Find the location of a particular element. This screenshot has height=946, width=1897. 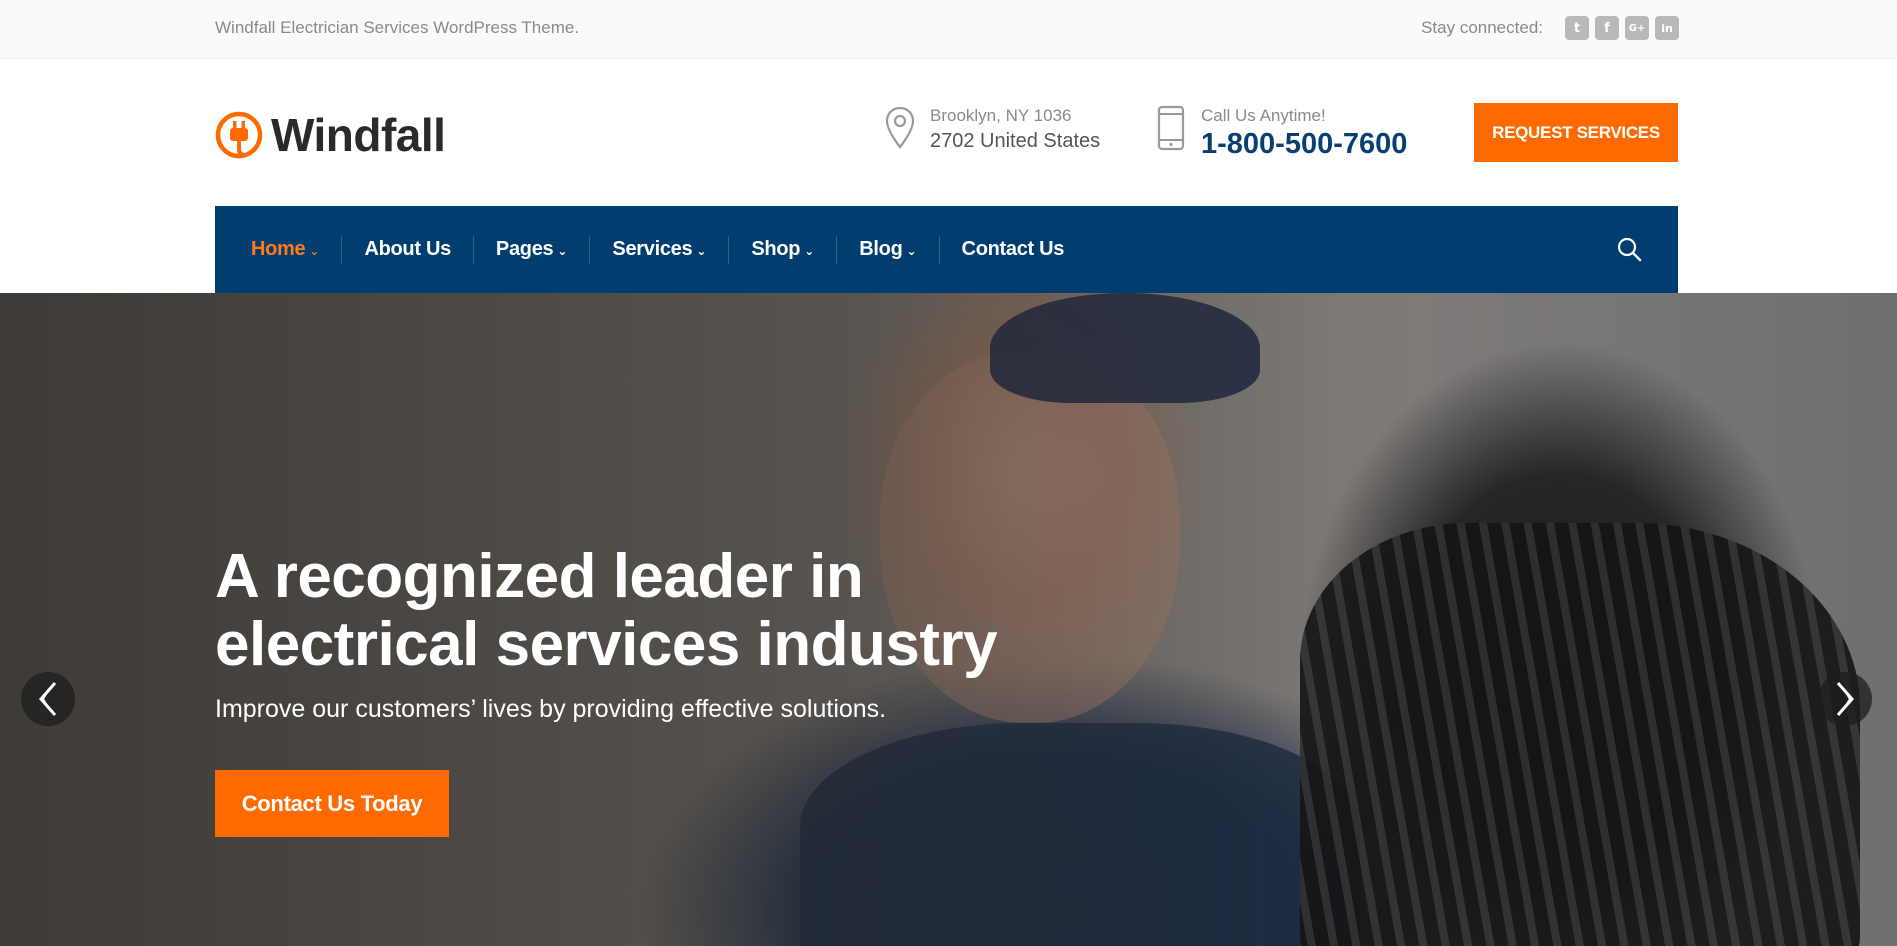

nav-item-shop: Shop ⌄ is located at coordinates (782, 249).